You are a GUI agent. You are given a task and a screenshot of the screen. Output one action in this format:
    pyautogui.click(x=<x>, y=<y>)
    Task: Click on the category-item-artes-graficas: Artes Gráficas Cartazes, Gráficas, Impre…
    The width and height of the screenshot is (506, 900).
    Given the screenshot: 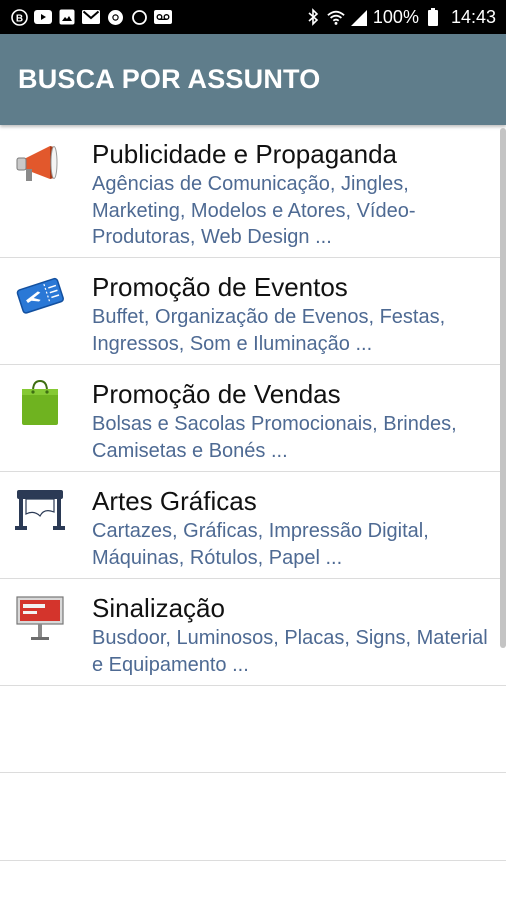 What is the action you would take?
    pyautogui.click(x=253, y=525)
    